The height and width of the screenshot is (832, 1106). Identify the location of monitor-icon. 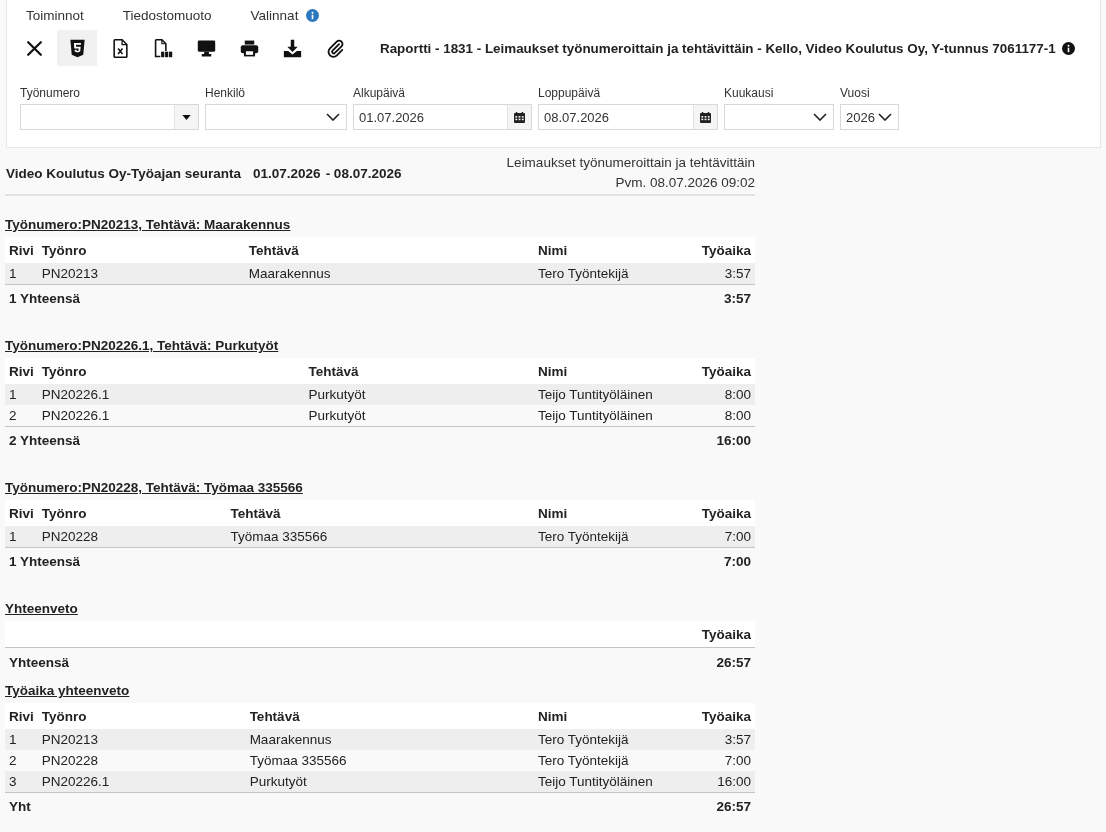
(206, 48).